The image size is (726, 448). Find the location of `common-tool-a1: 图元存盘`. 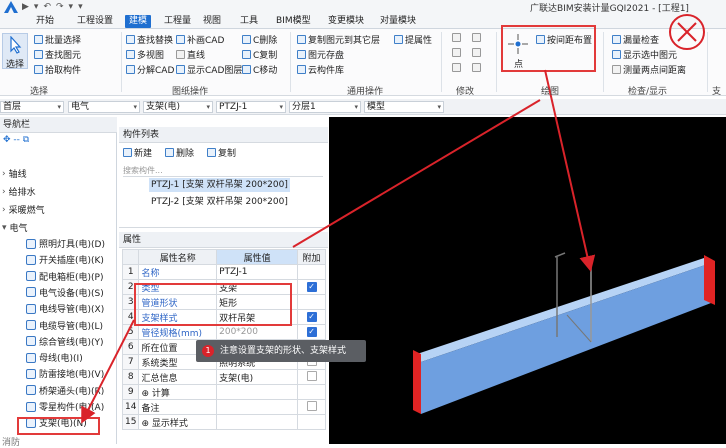

common-tool-a1: 图元存盘 is located at coordinates (320, 54).